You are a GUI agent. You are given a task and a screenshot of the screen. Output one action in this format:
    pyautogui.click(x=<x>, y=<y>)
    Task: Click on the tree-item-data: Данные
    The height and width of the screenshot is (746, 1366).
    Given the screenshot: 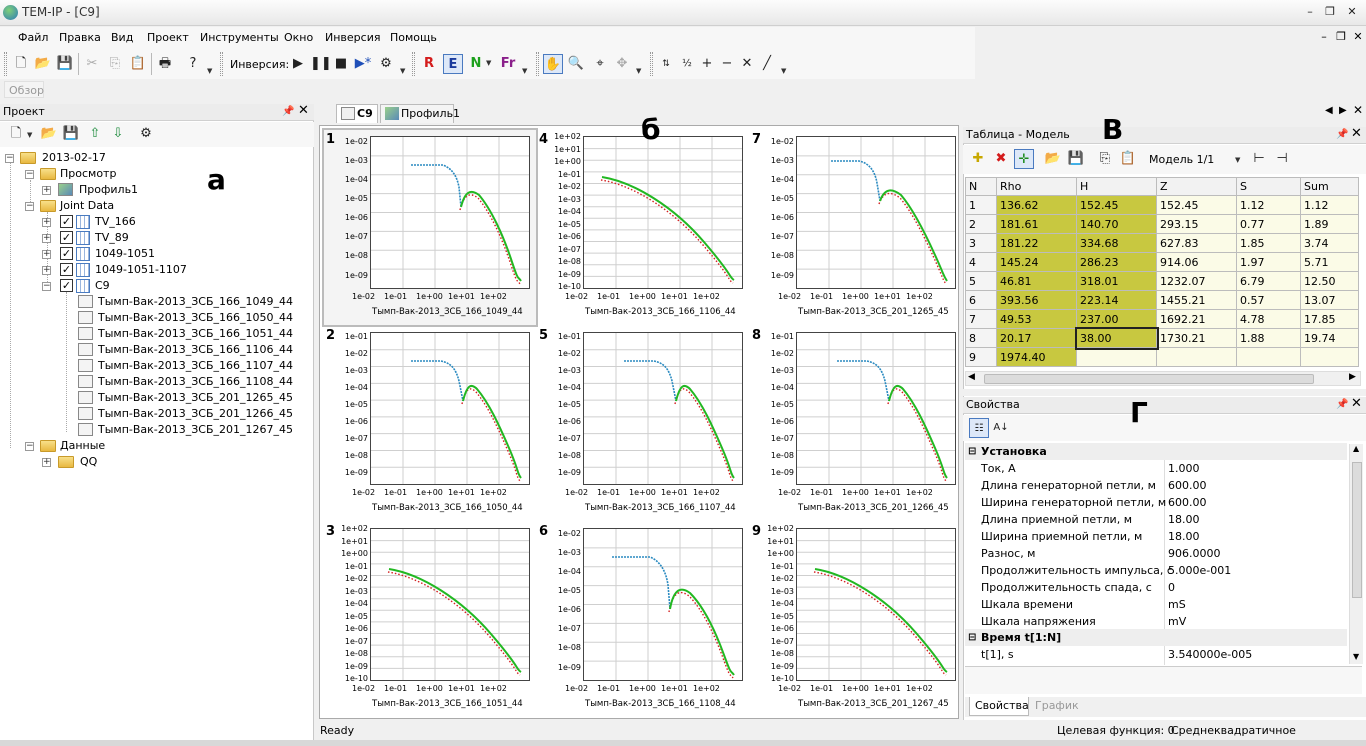 What is the action you would take?
    pyautogui.click(x=82, y=445)
    